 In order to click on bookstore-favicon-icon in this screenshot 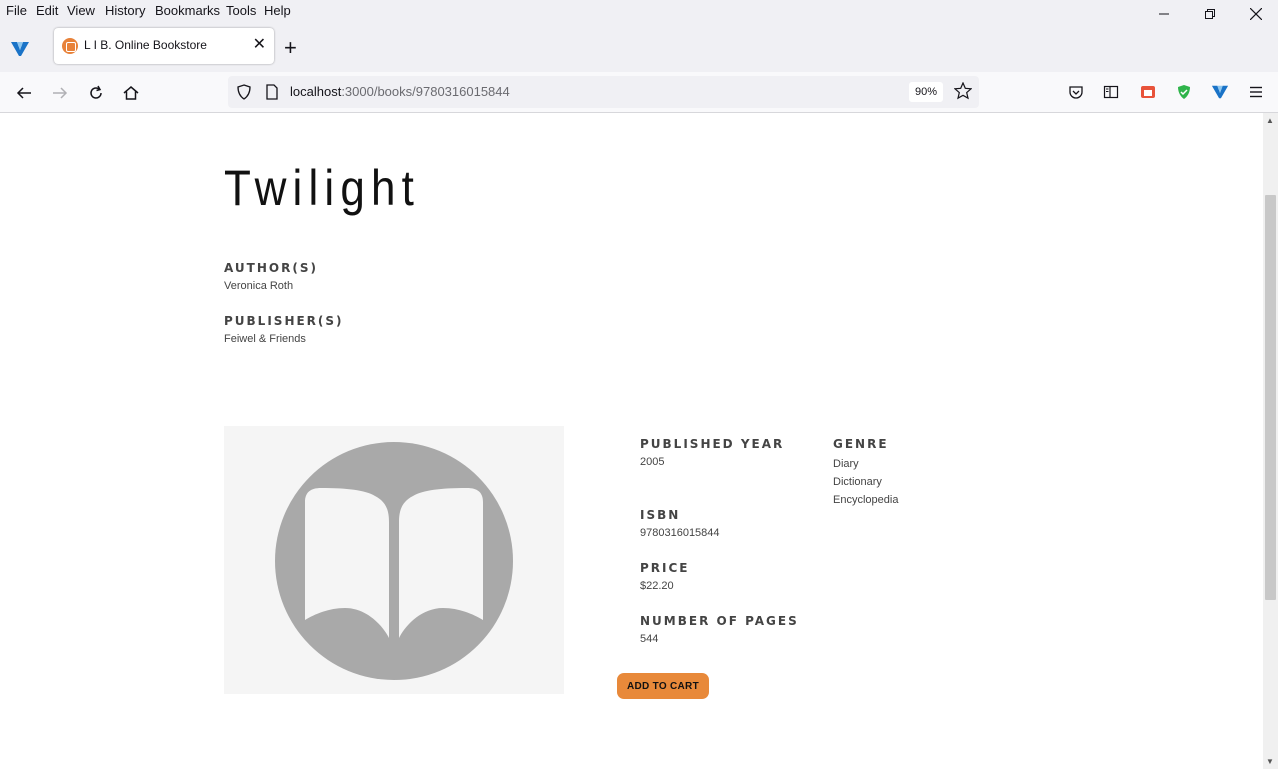, I will do `click(70, 46)`.